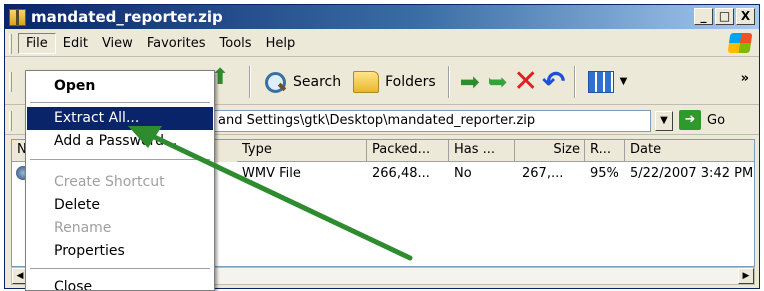 This screenshot has width=764, height=291. What do you see at coordinates (703, 16) in the screenshot?
I see `minimize-button: _` at bounding box center [703, 16].